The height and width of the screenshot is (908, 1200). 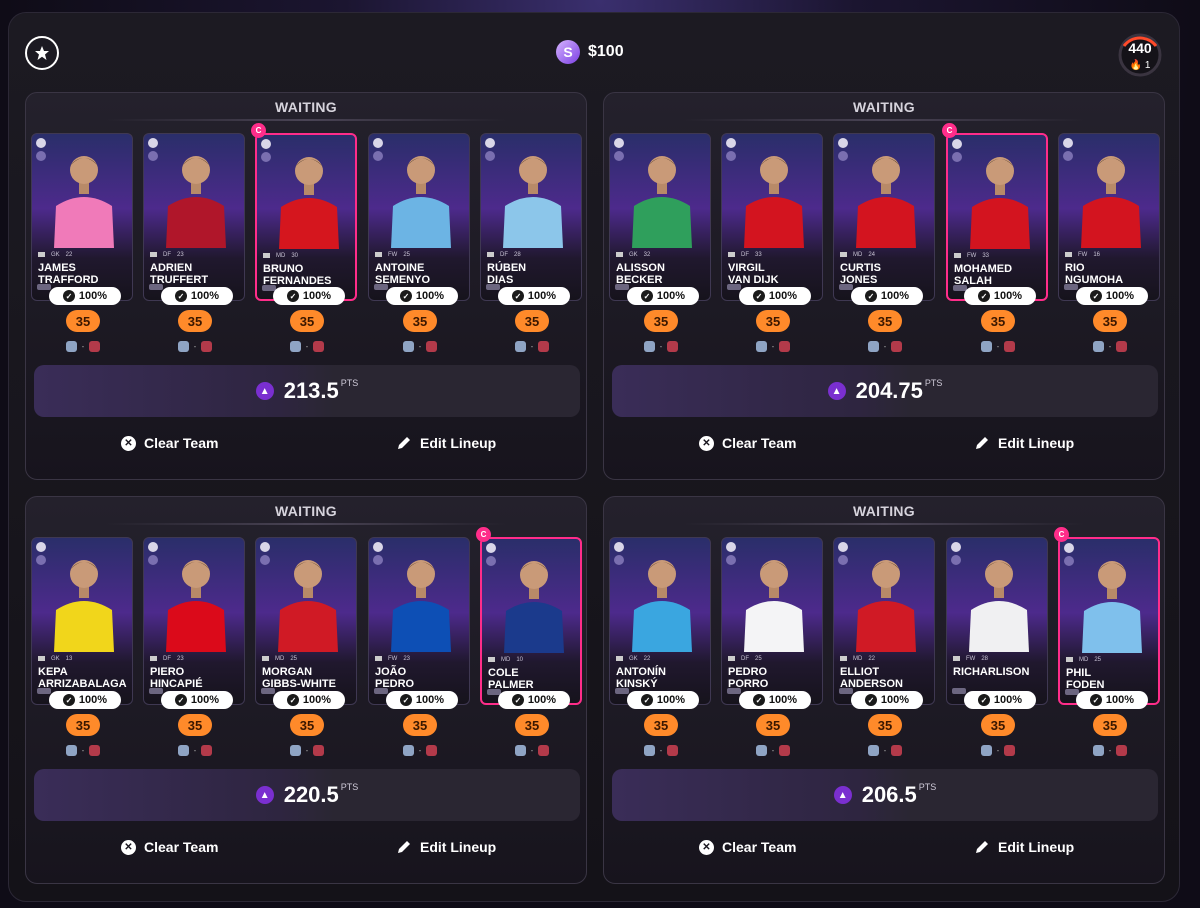 I want to click on player-card: MD 24 CURTIS JONES, so click(x=884, y=217).